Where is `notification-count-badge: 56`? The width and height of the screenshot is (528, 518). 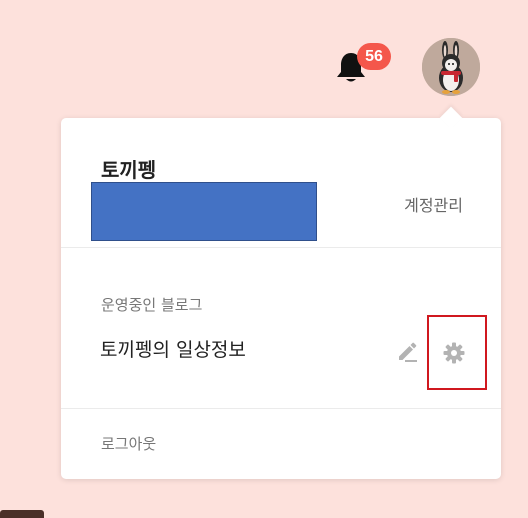
notification-count-badge: 56 is located at coordinates (374, 56).